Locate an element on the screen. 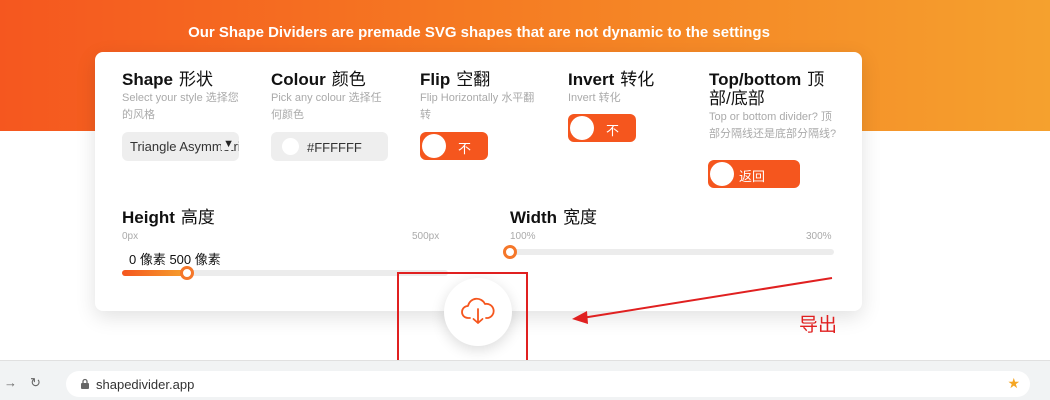  top-bottom-toggle-label: 返回 is located at coordinates (752, 176).